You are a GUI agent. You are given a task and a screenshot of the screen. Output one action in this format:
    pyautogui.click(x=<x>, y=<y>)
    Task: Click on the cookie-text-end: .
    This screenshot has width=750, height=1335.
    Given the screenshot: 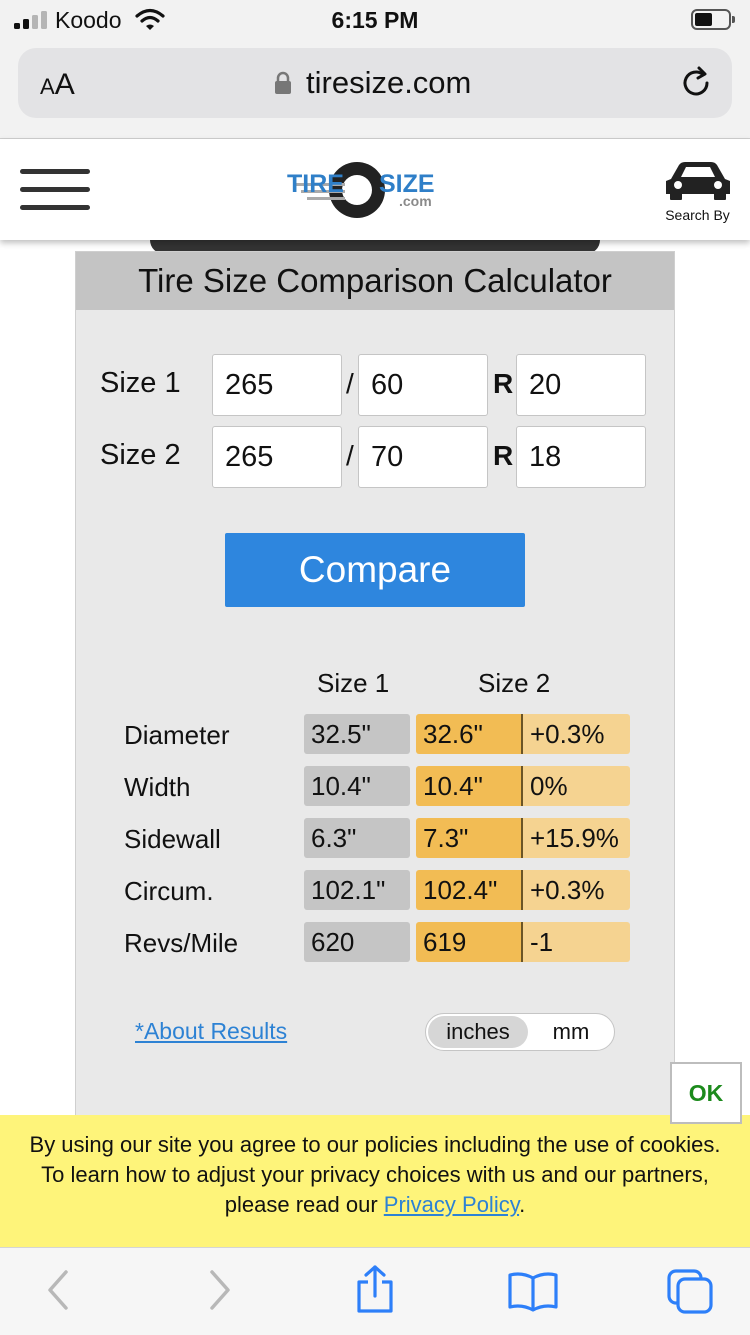 What is the action you would take?
    pyautogui.click(x=522, y=1204)
    